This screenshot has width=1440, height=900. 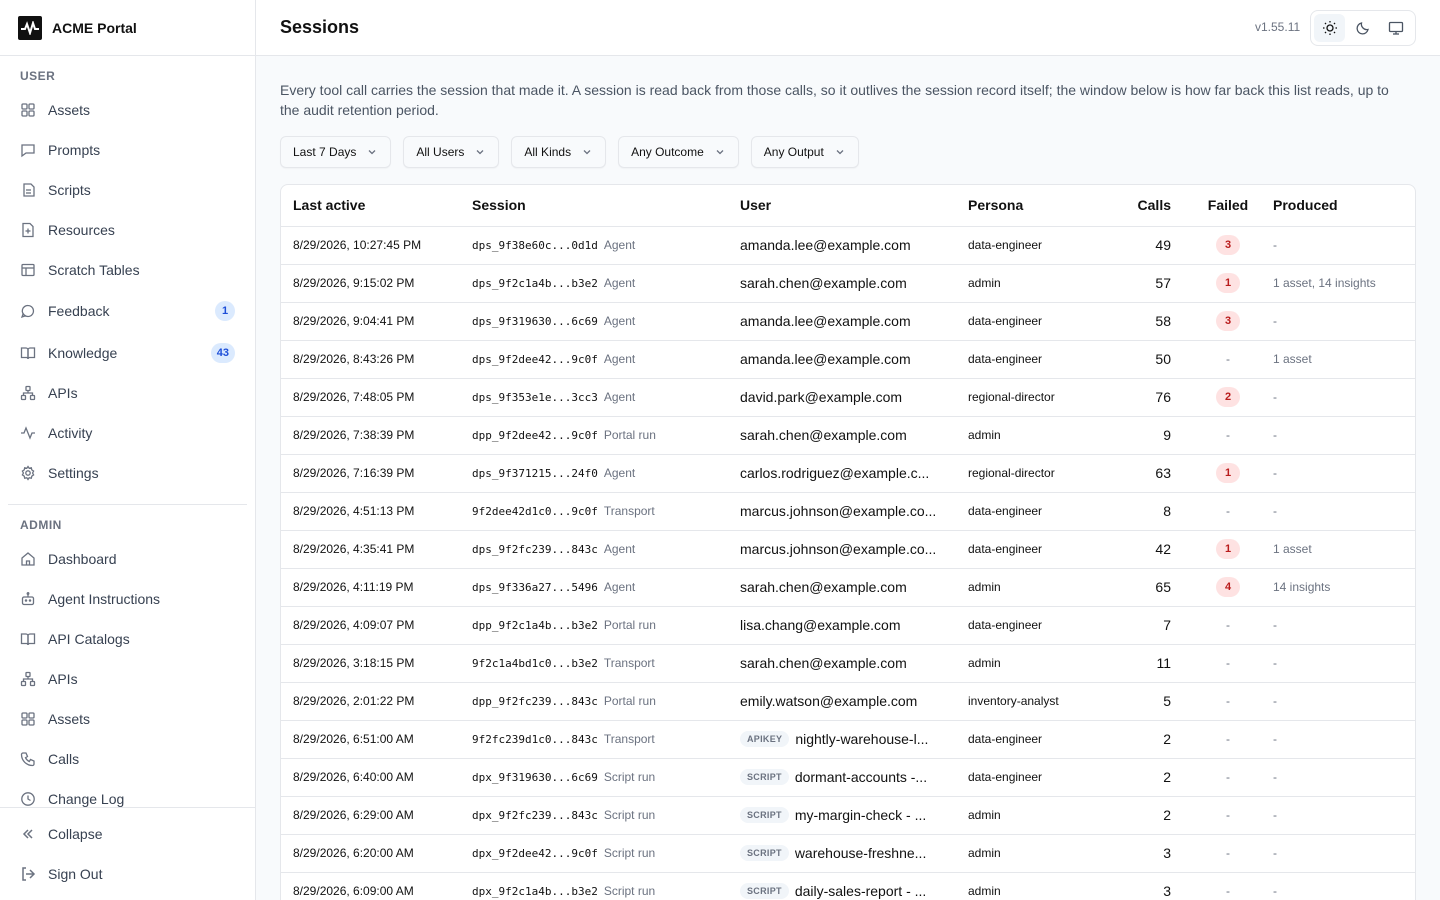 What do you see at coordinates (127, 150) in the screenshot?
I see `sidebar-item-prompts: Prompts` at bounding box center [127, 150].